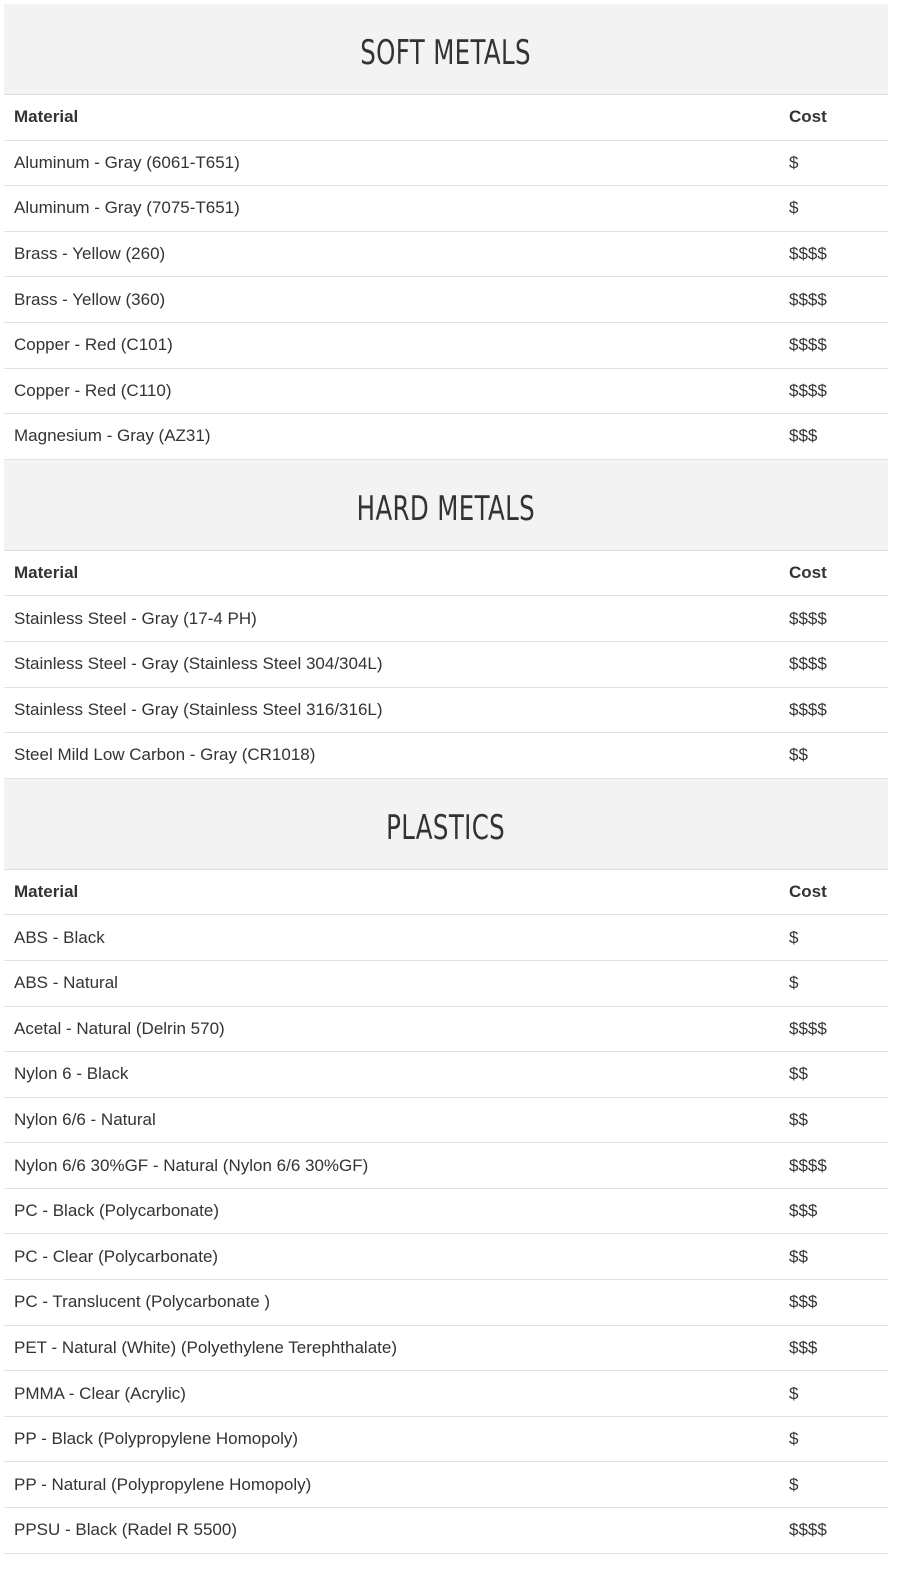  What do you see at coordinates (85, 1119) in the screenshot?
I see `material-cell: Nylon 6/6 - Natural` at bounding box center [85, 1119].